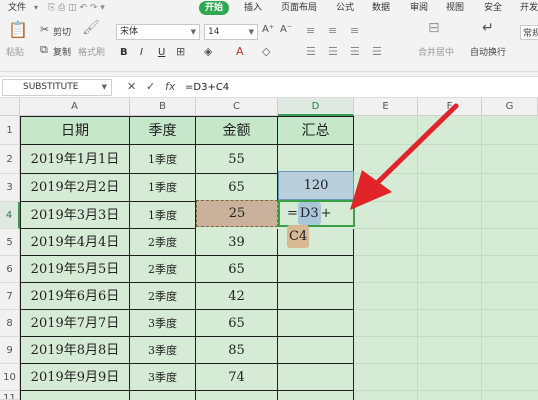  What do you see at coordinates (75, 323) in the screenshot?
I see `cell-a8: 2019年7月7日` at bounding box center [75, 323].